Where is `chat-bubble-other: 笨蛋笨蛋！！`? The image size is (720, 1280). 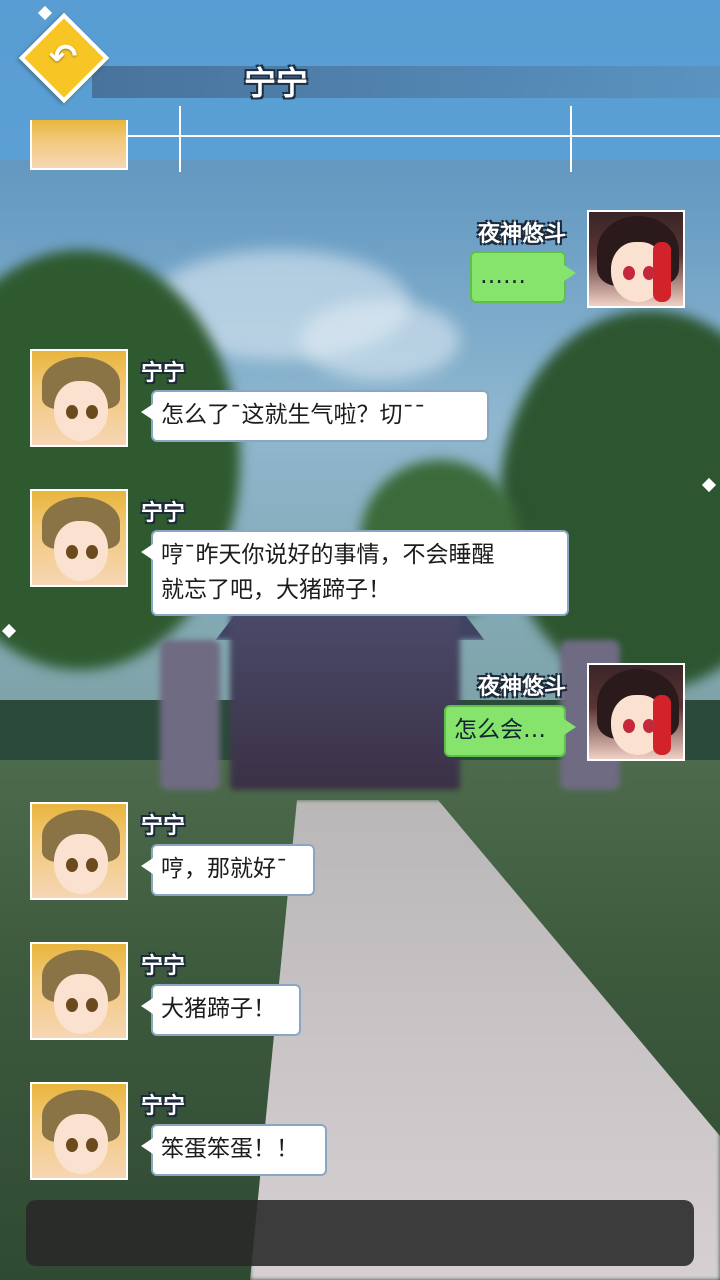
chat-bubble-other: 笨蛋笨蛋！！ is located at coordinates (234, 1150).